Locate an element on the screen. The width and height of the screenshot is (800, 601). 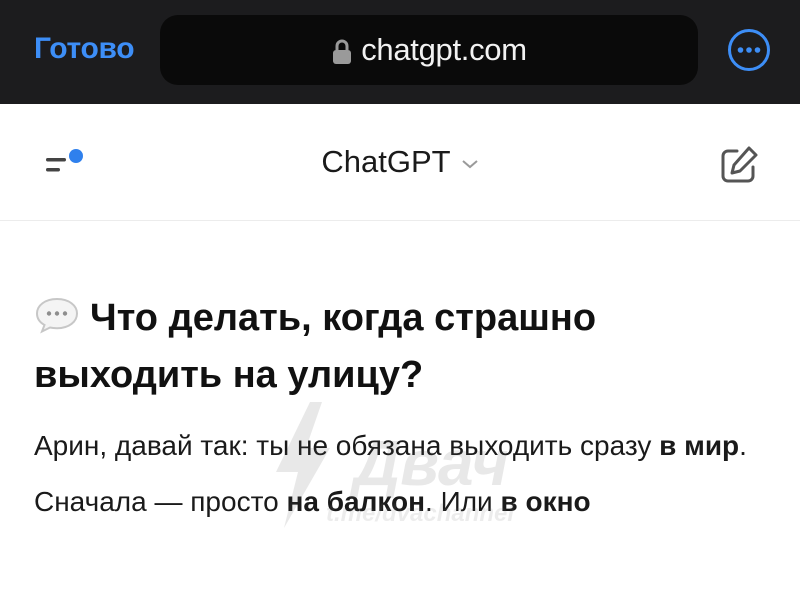
lock-icon is located at coordinates (342, 51).